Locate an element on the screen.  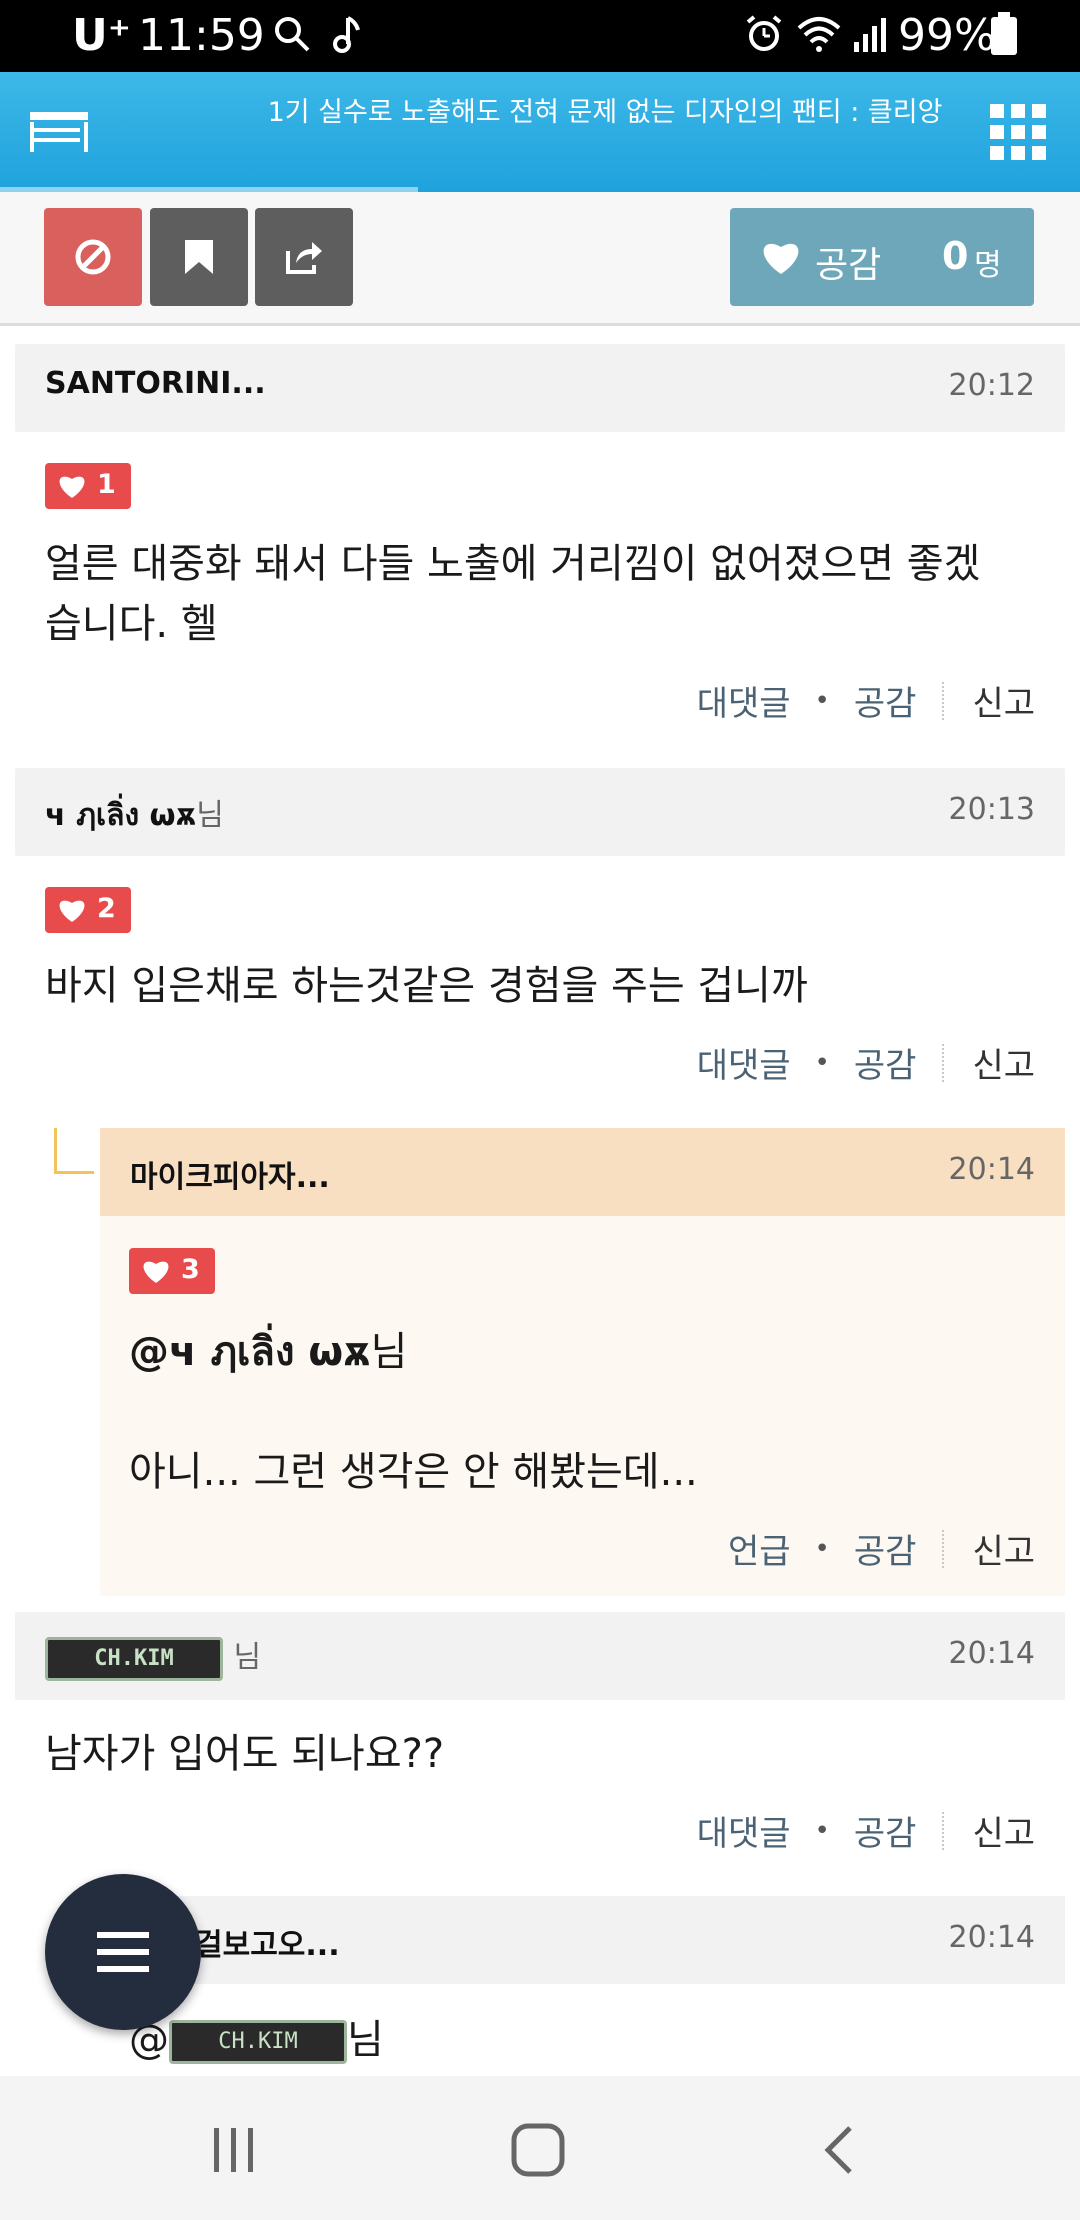
like-unit: 명 is located at coordinates (988, 265).